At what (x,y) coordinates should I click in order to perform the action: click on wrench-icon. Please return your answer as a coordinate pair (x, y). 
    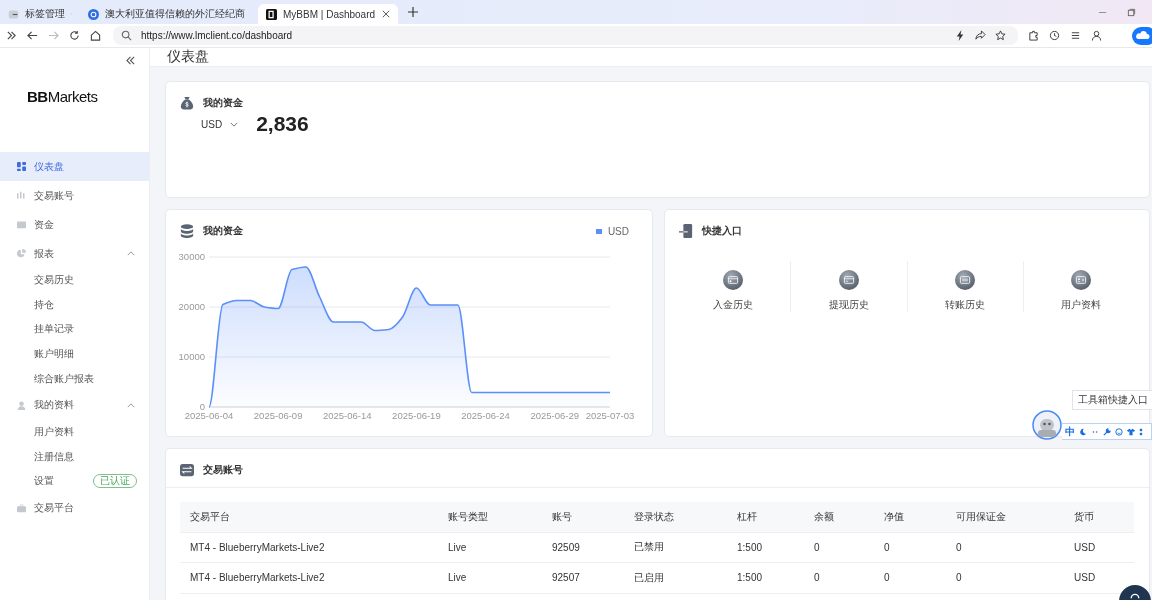
    Looking at the image, I should click on (1107, 431).